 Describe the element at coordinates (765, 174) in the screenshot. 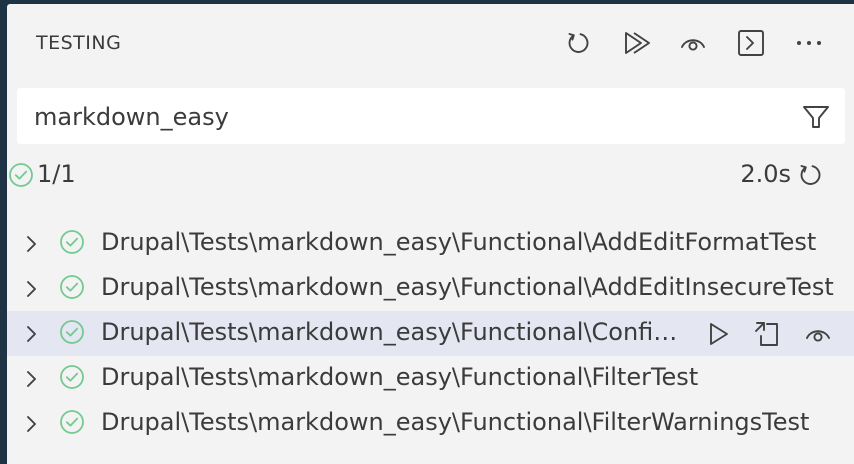

I see `test-duration: 2.0s` at that location.